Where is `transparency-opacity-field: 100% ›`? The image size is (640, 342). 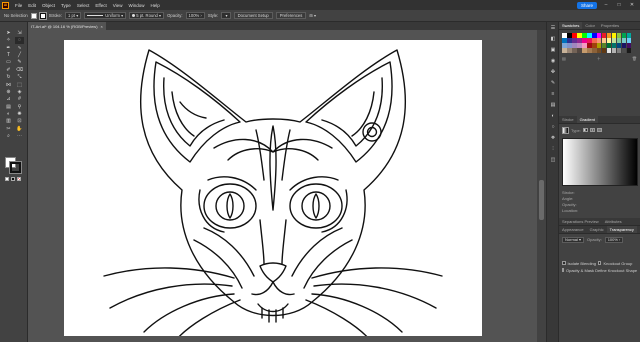 transparency-opacity-field: 100% › is located at coordinates (614, 239).